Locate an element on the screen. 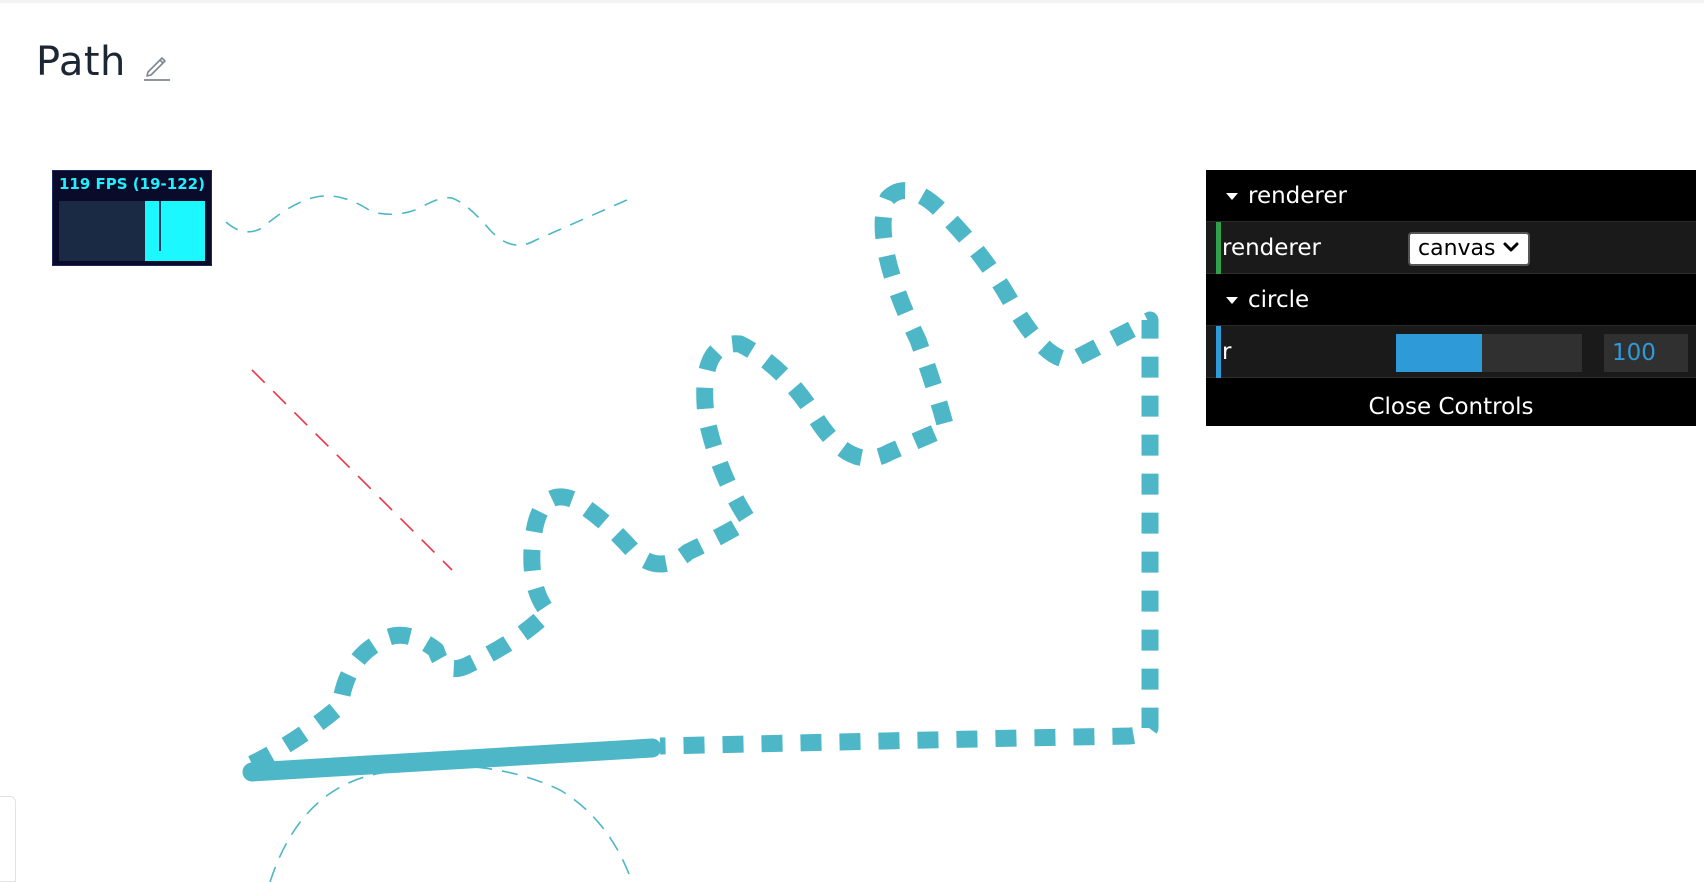 The image size is (1704, 882). red-dashed-line is located at coordinates (352, 470).